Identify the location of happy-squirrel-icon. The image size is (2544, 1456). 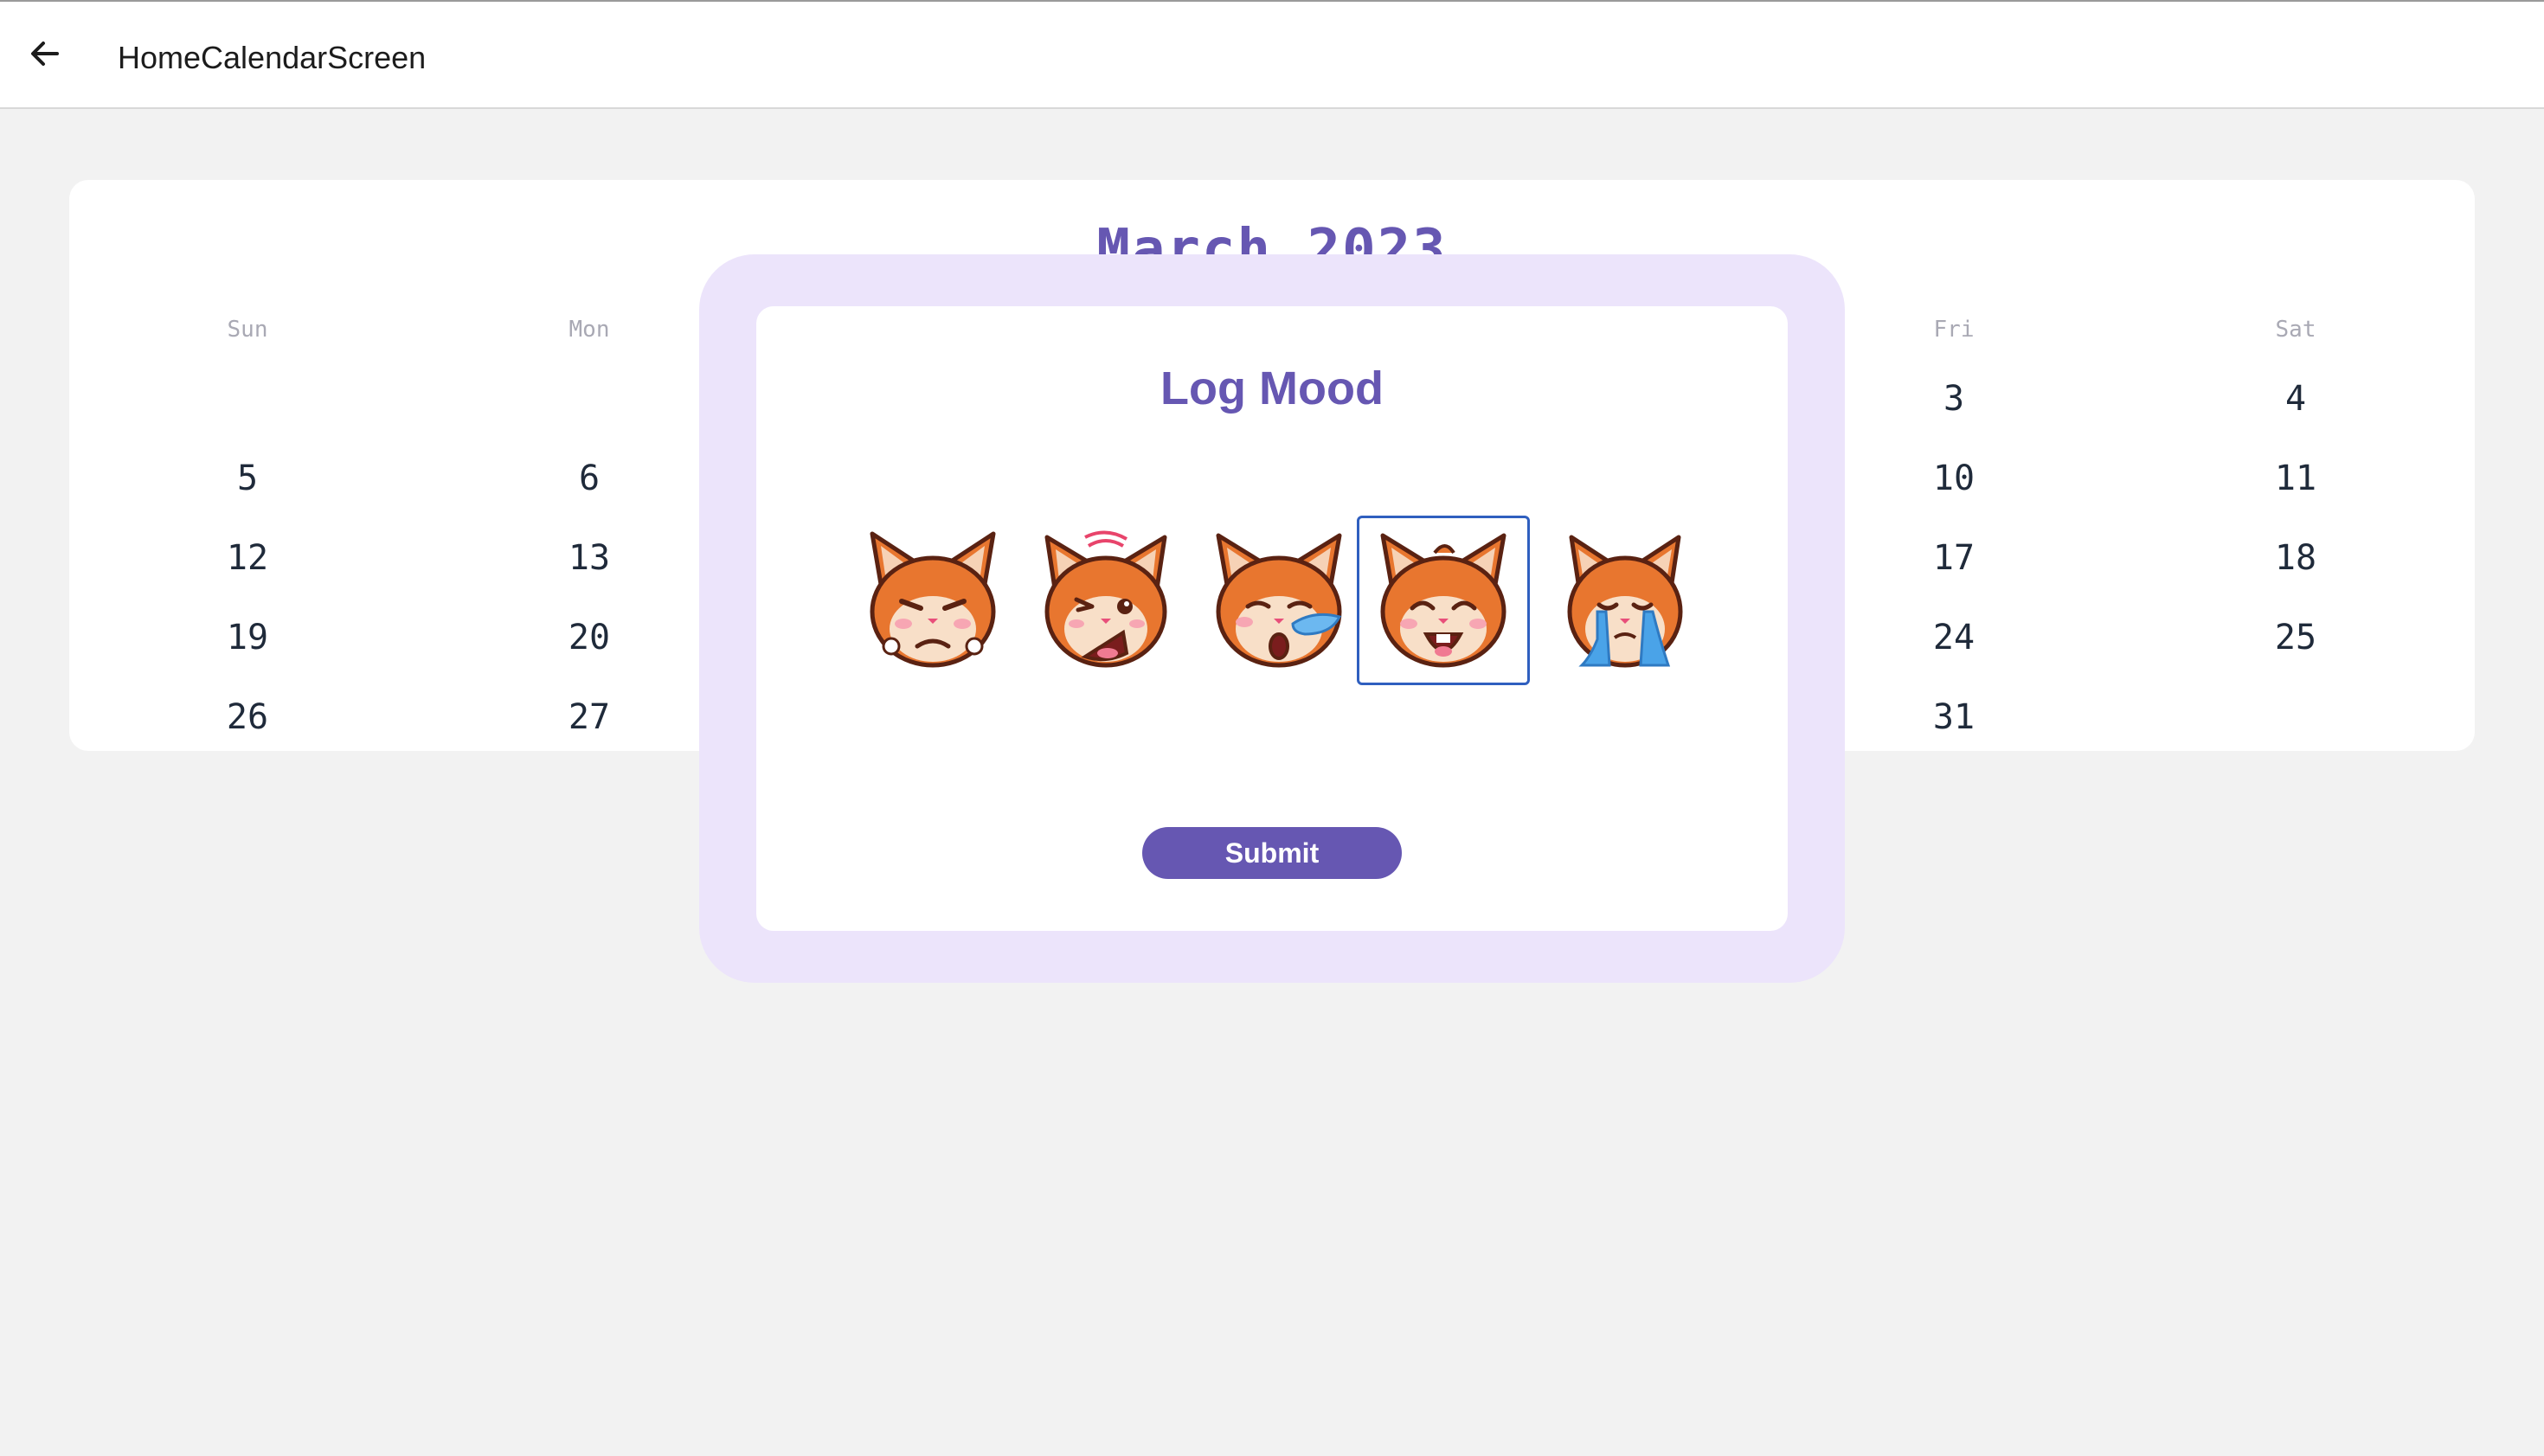
(1443, 600).